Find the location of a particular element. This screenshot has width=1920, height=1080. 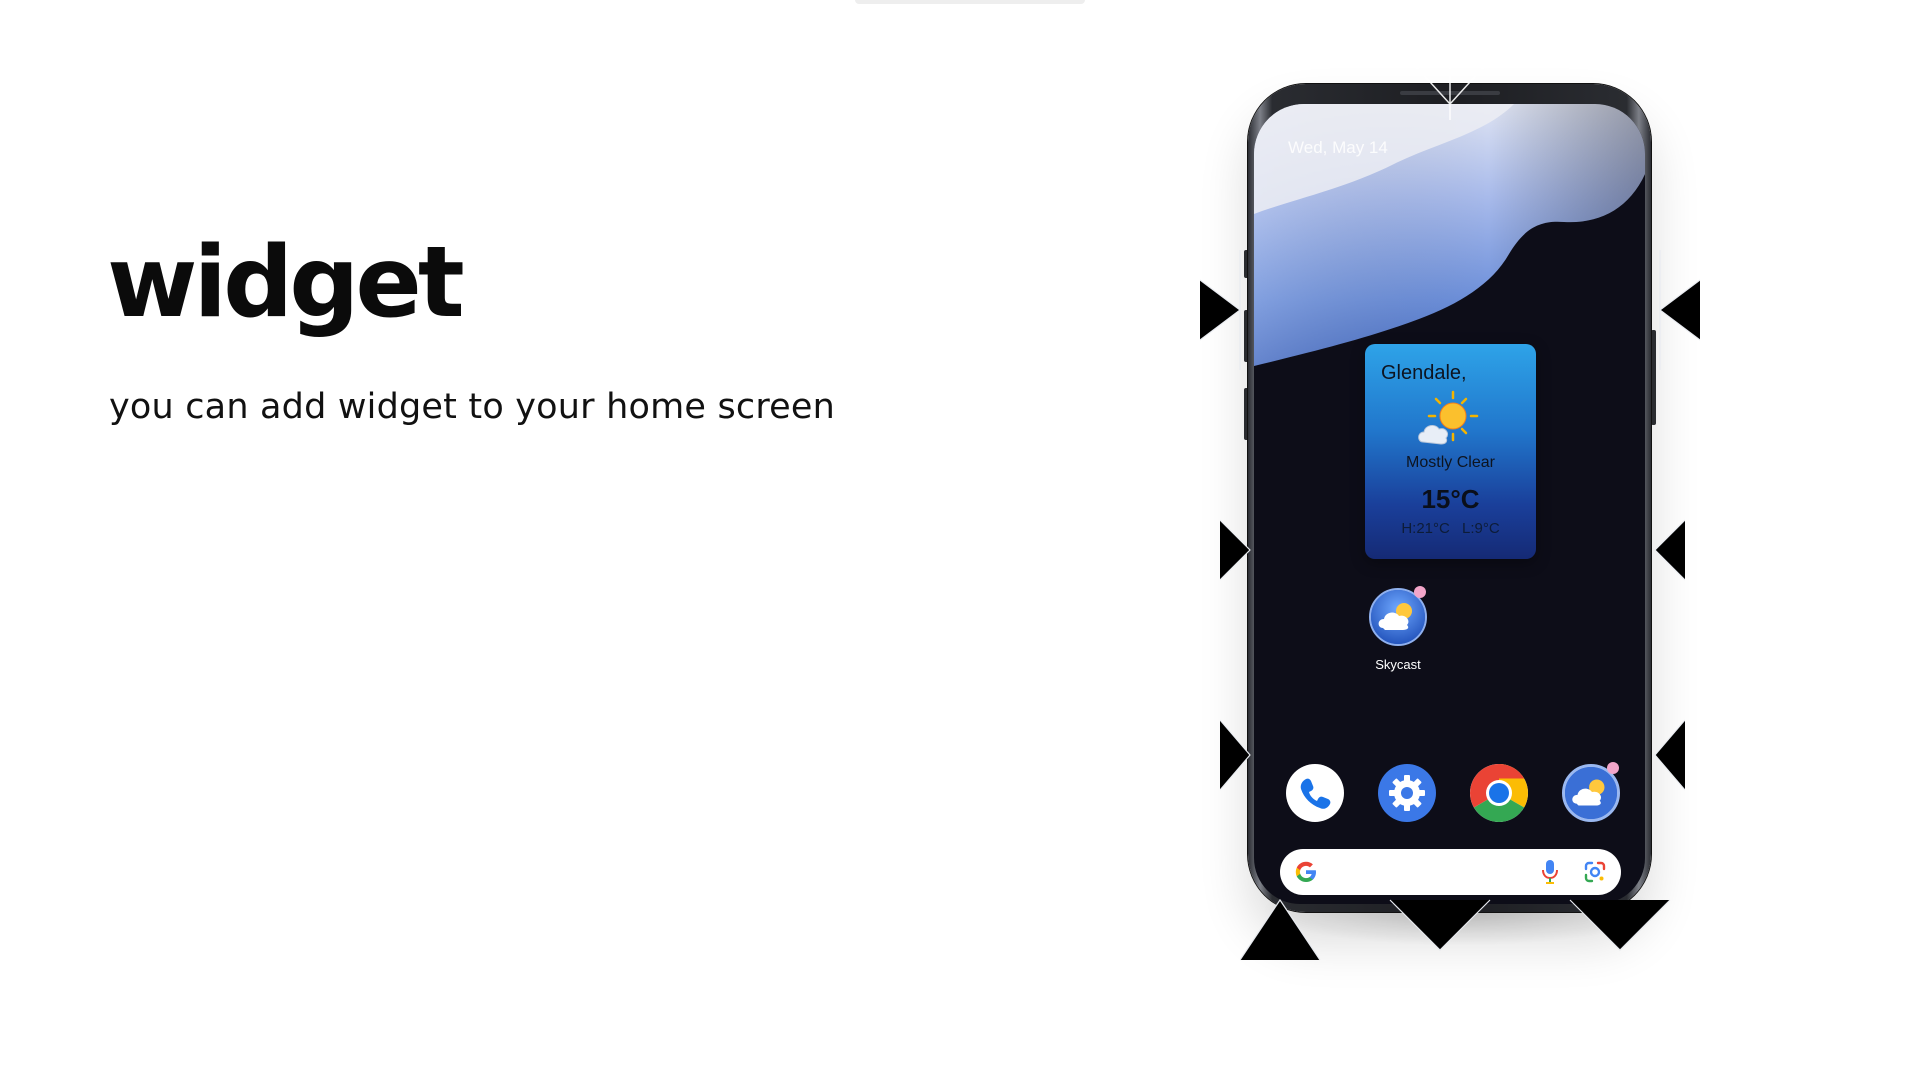

sun-behind-cloud-icon is located at coordinates (1448, 417).